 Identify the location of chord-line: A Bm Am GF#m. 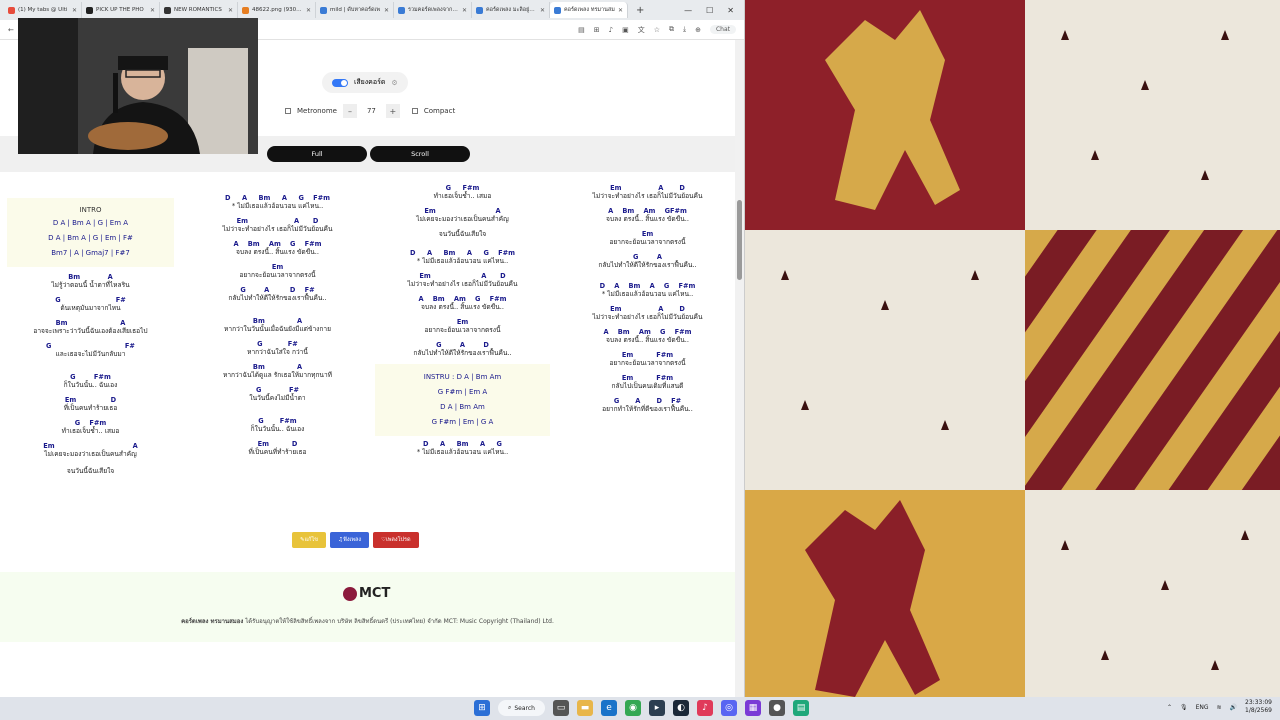
(647, 211).